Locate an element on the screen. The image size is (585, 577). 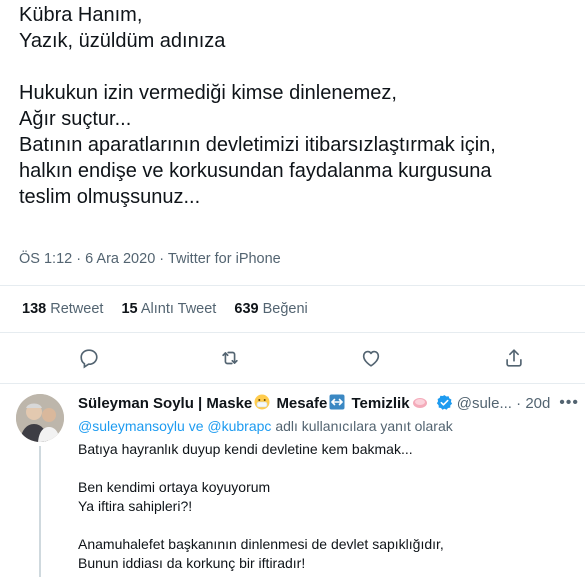
tweet-time: ÖS 1:12 is located at coordinates (45, 259).